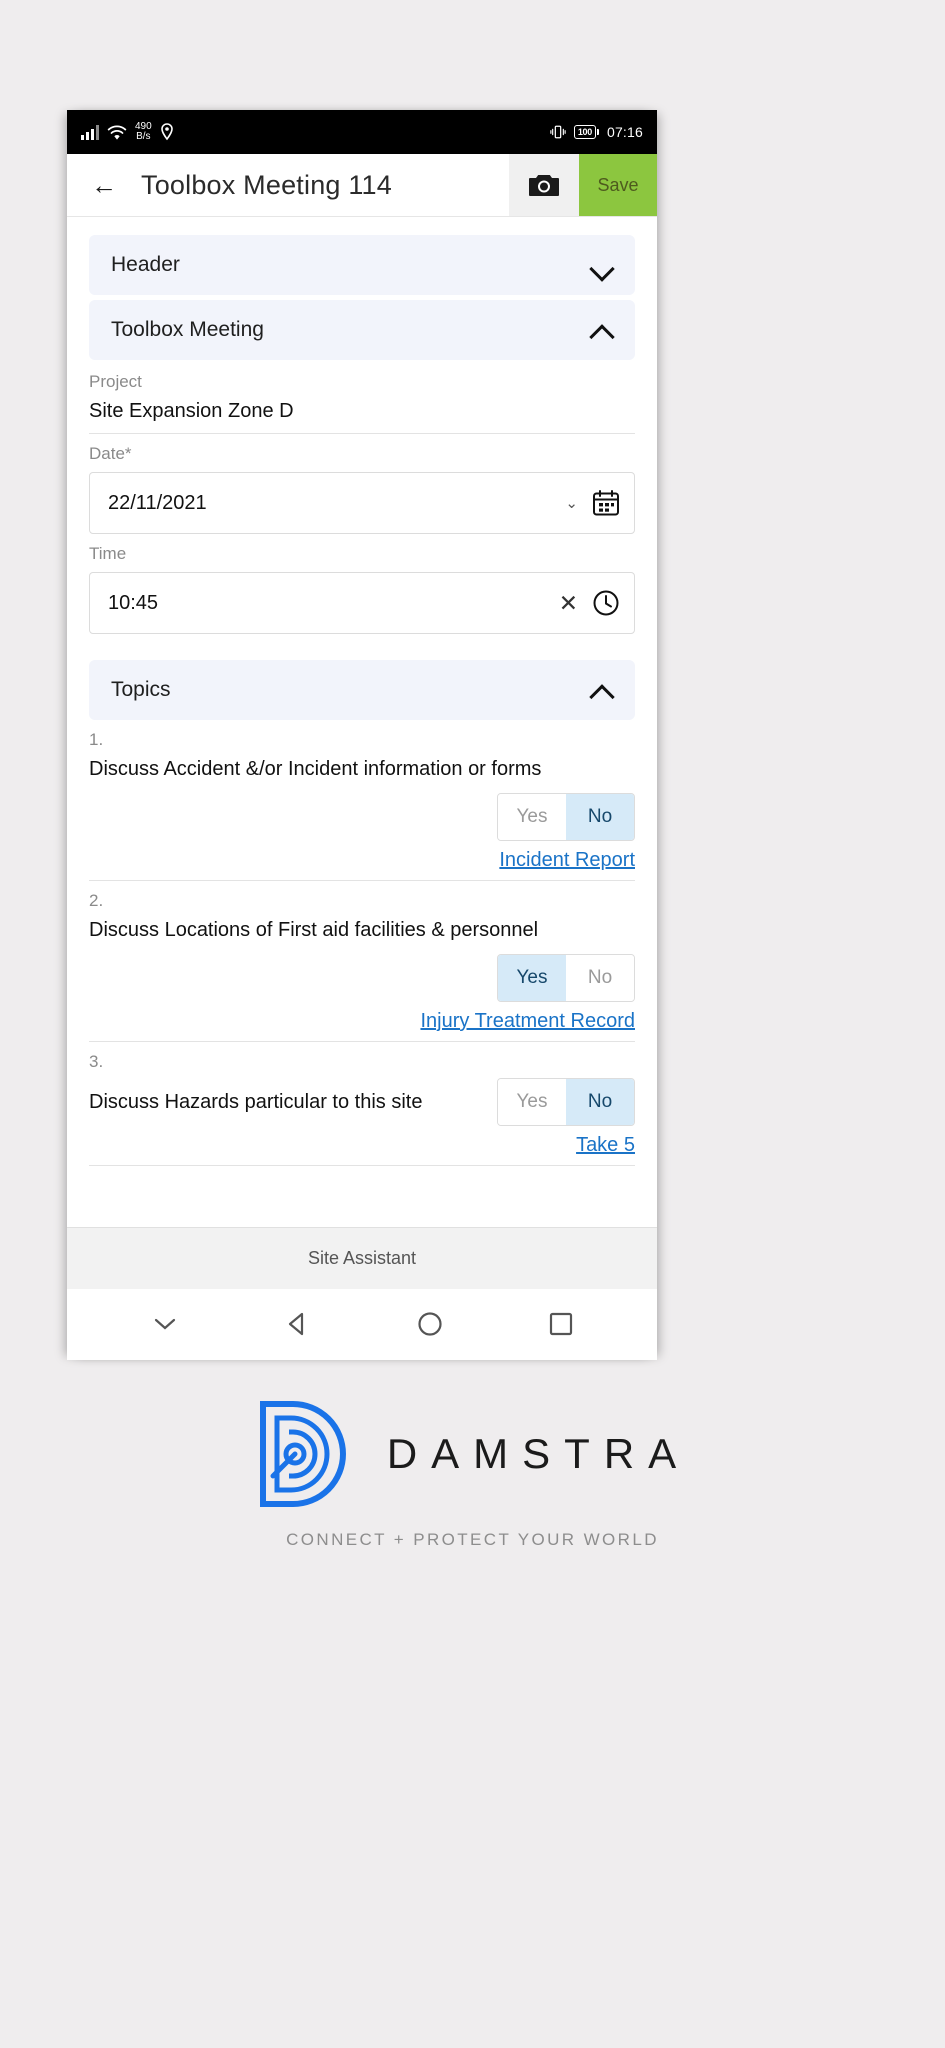 This screenshot has height=2048, width=945. What do you see at coordinates (117, 132) in the screenshot?
I see `wifi-icon` at bounding box center [117, 132].